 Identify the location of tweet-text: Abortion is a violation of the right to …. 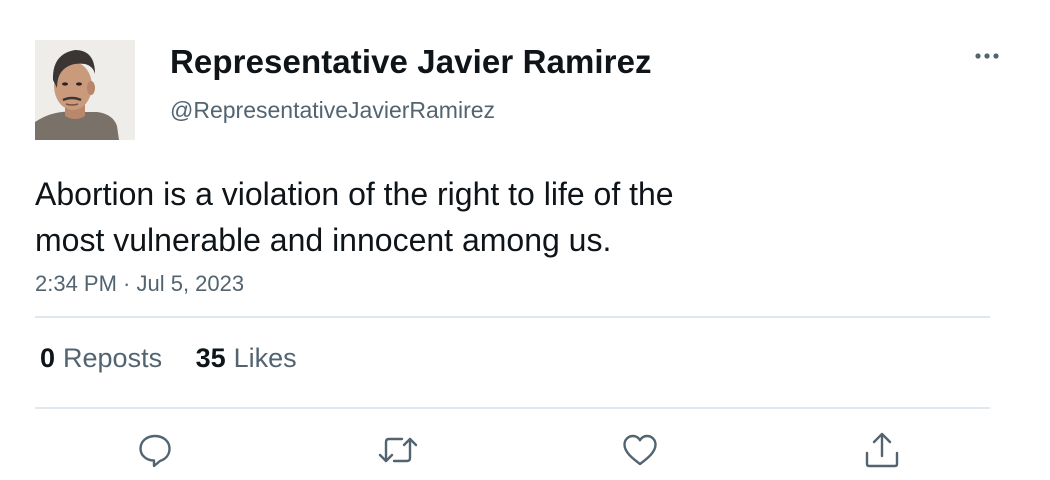
(415, 217).